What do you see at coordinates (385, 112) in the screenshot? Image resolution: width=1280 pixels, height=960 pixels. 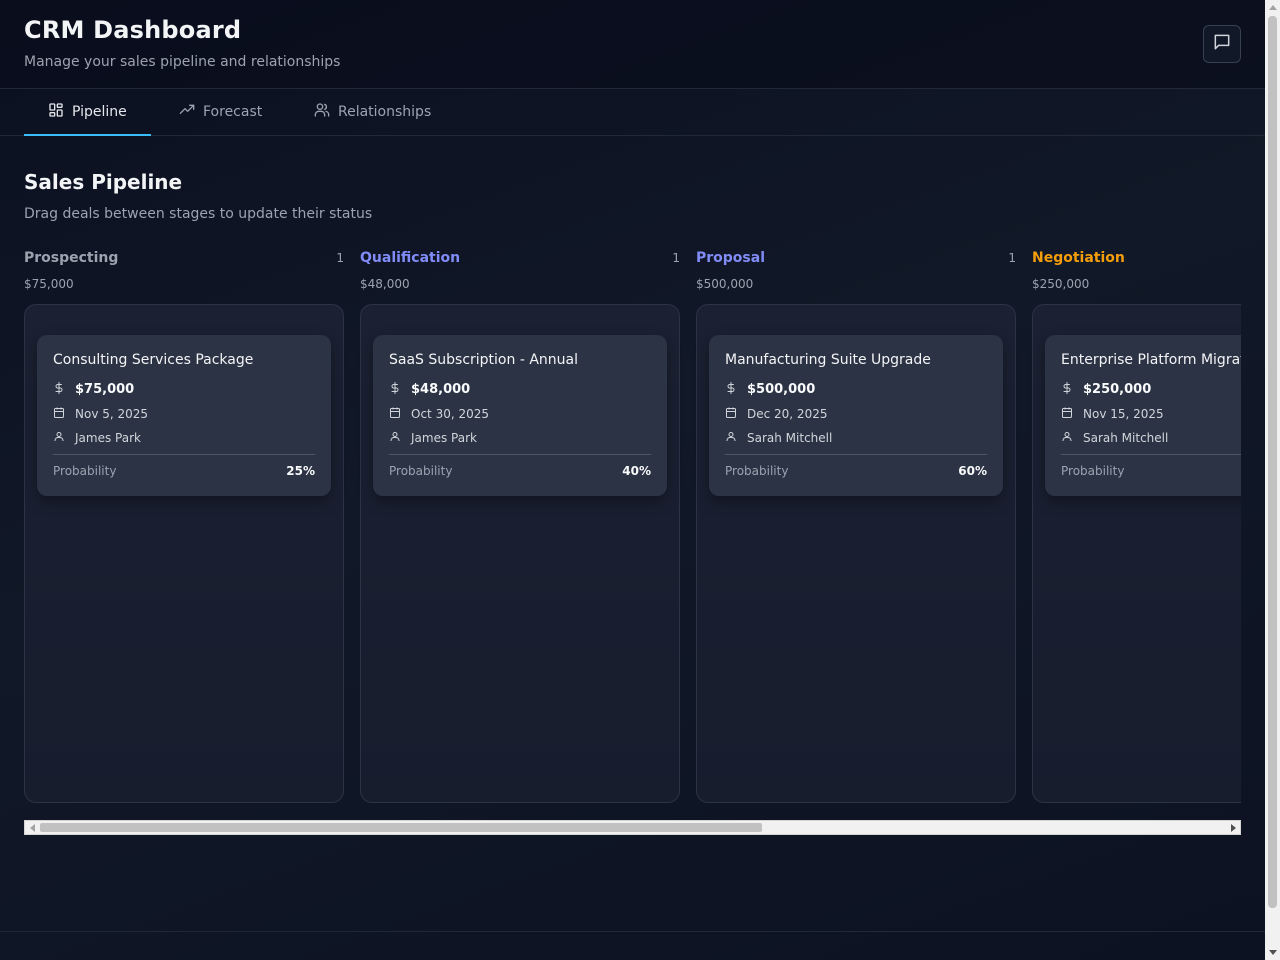 I see `tab-label: Relationships` at bounding box center [385, 112].